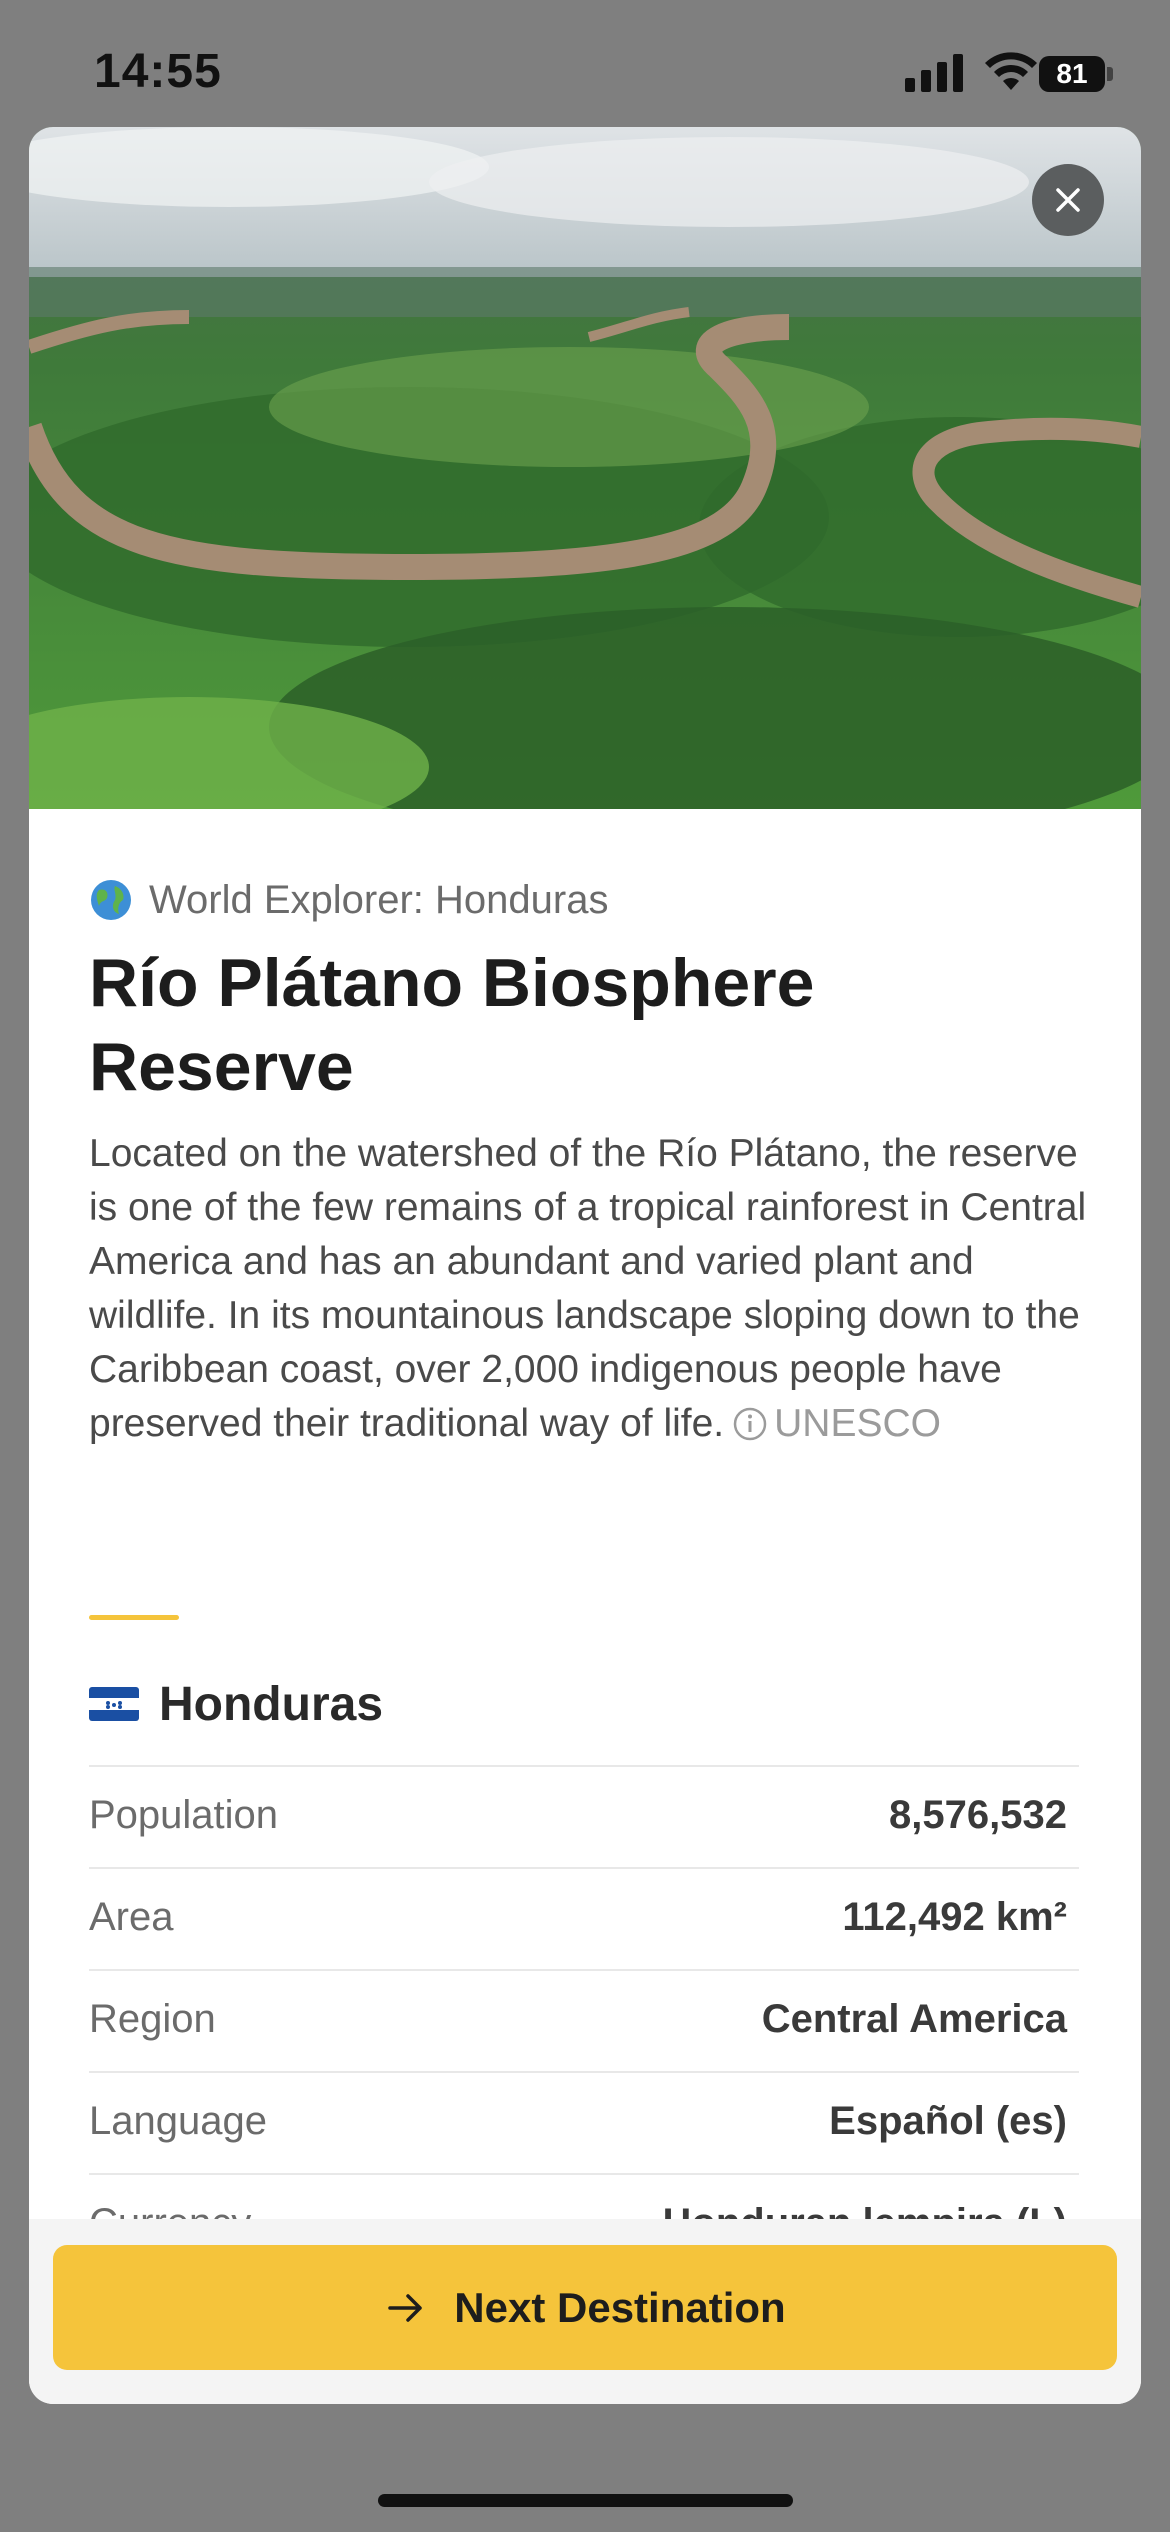 The image size is (1170, 2532). I want to click on stat-label: Population, so click(184, 1815).